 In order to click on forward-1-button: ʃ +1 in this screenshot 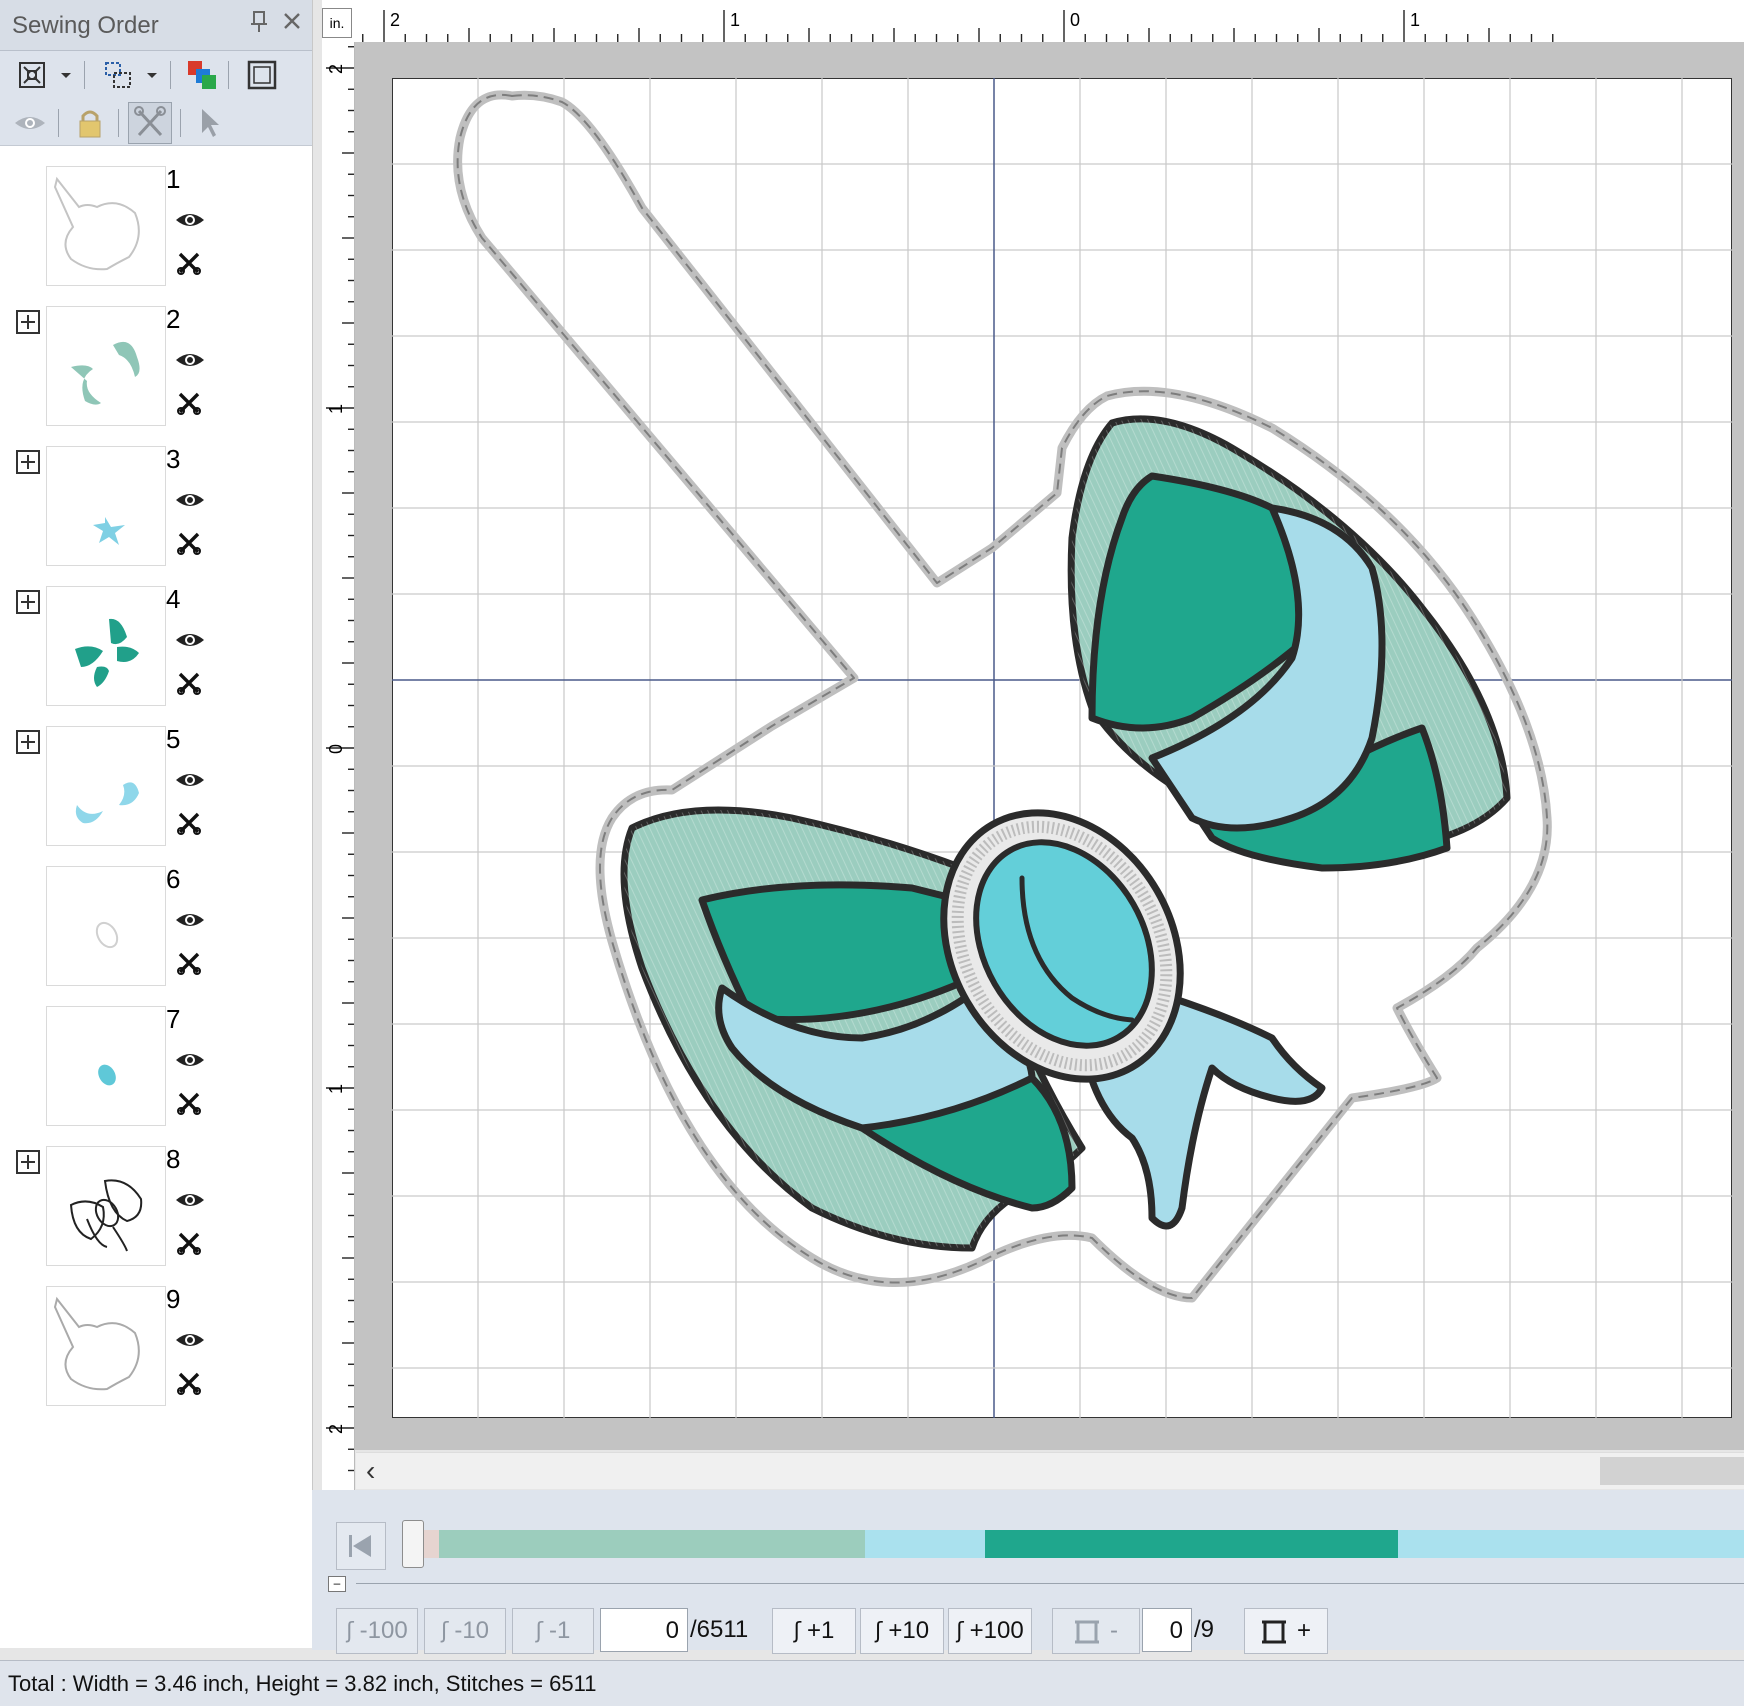, I will do `click(814, 1631)`.